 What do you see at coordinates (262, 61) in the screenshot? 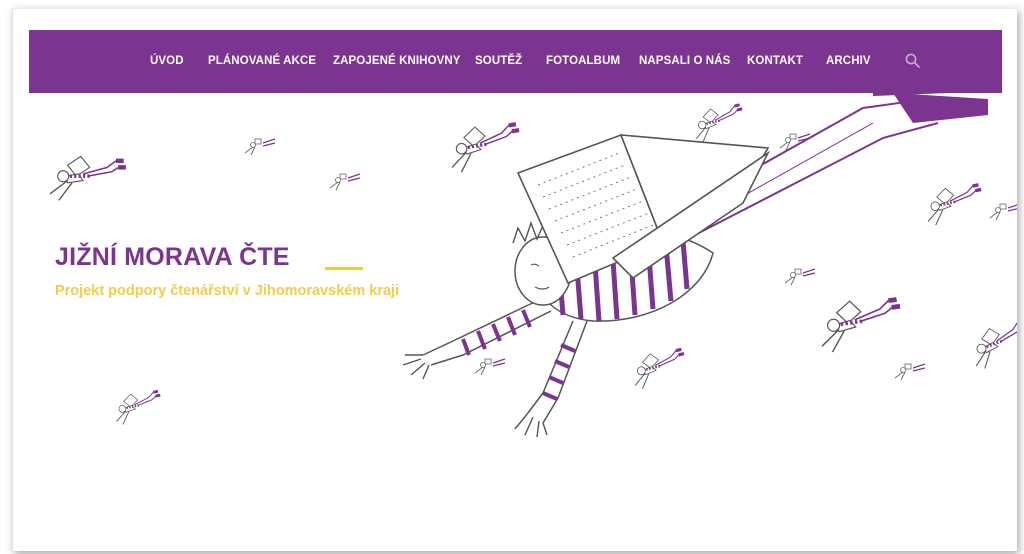
I see `nav-item-planovane-akce: PLÁNOVANÉ AKCE` at bounding box center [262, 61].